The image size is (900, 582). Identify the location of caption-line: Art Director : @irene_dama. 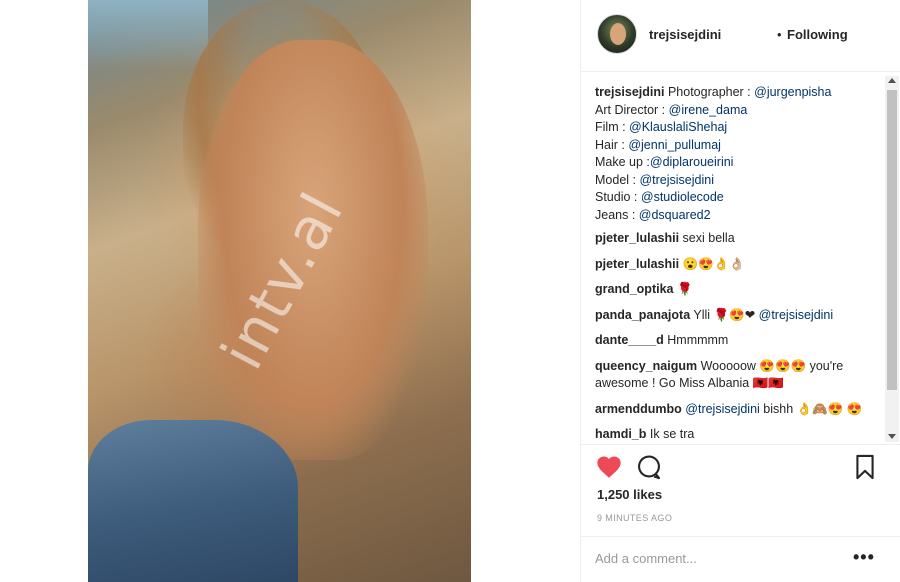
(737, 111).